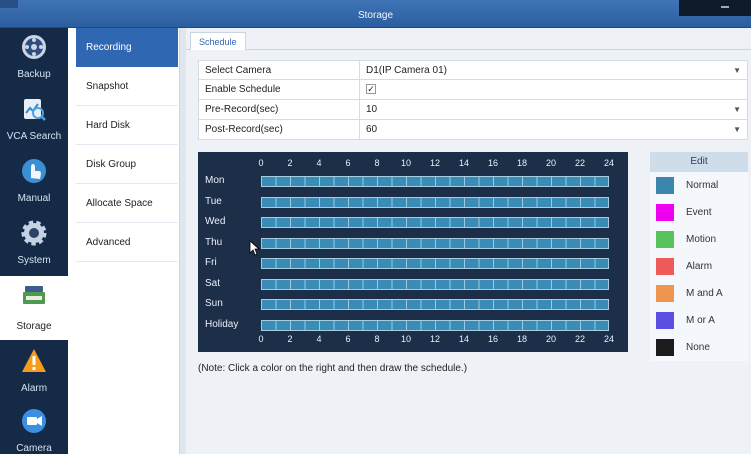  What do you see at coordinates (608, 163) in the screenshot?
I see `hour-tick-label: 24` at bounding box center [608, 163].